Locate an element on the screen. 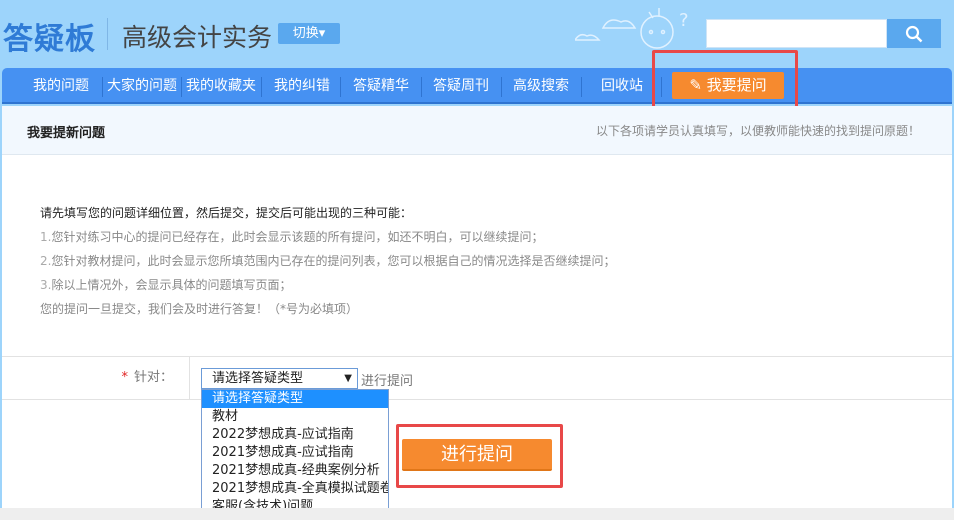 This screenshot has width=954, height=520. panel-header: 我要提新问题 以下各项请学员认真填写，以便教师能快速的找到提问原题！ is located at coordinates (477, 130).